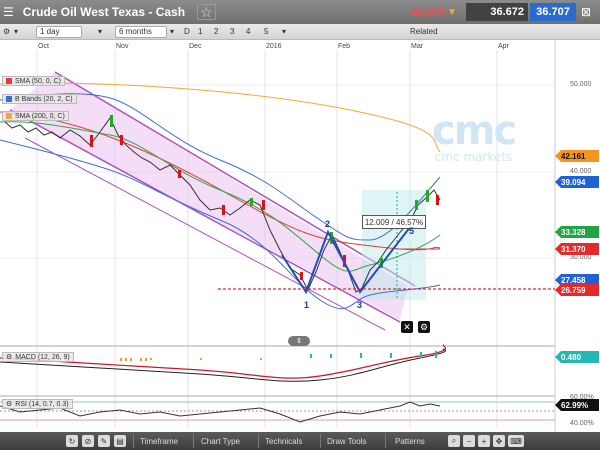 This screenshot has height=450, width=600. Describe the element at coordinates (307, 305) in the screenshot. I see `wave-label-1: 1` at that location.